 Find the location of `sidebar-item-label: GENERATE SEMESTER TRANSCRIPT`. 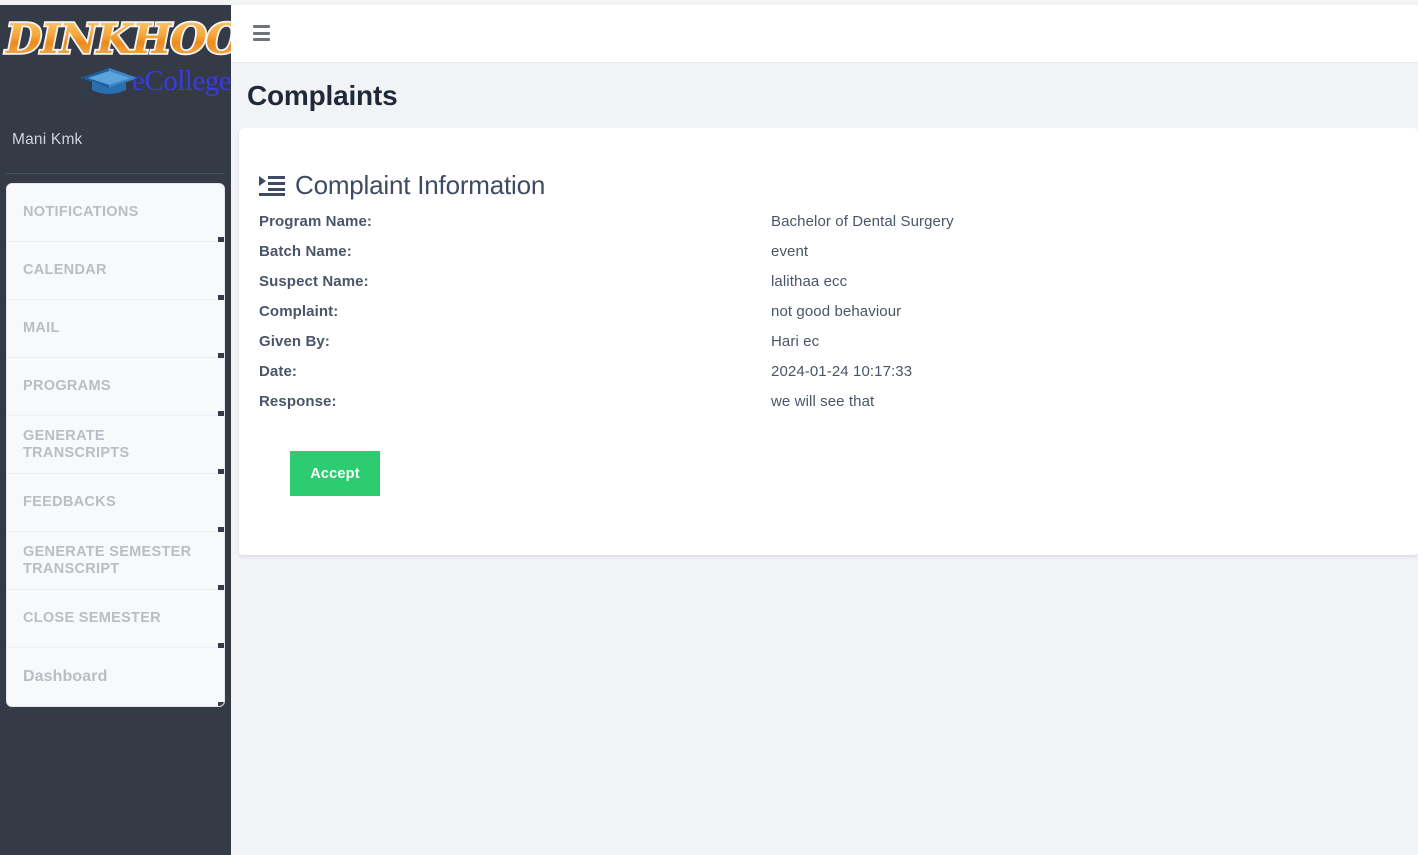

sidebar-item-label: GENERATE SEMESTER TRANSCRIPT is located at coordinates (107, 560).